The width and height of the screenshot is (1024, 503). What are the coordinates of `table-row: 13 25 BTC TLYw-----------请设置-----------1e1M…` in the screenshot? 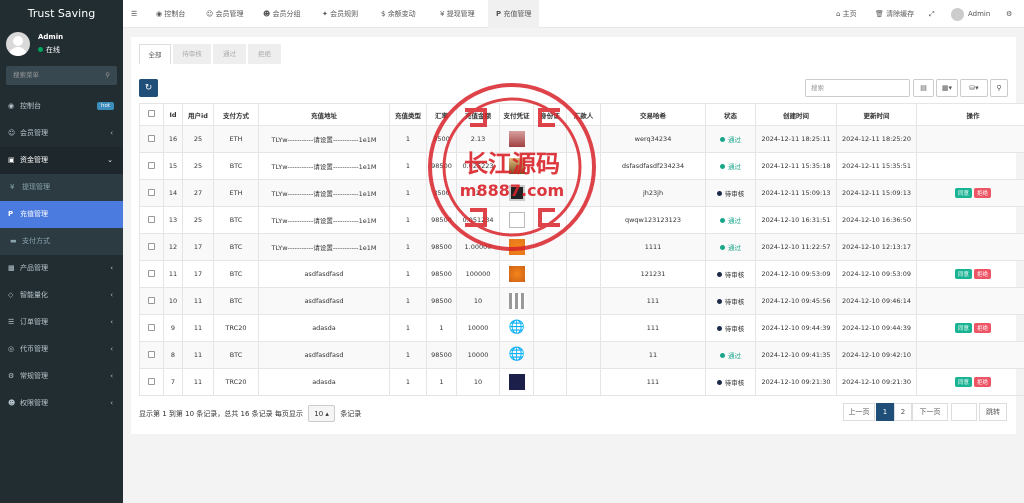 It's located at (581, 220).